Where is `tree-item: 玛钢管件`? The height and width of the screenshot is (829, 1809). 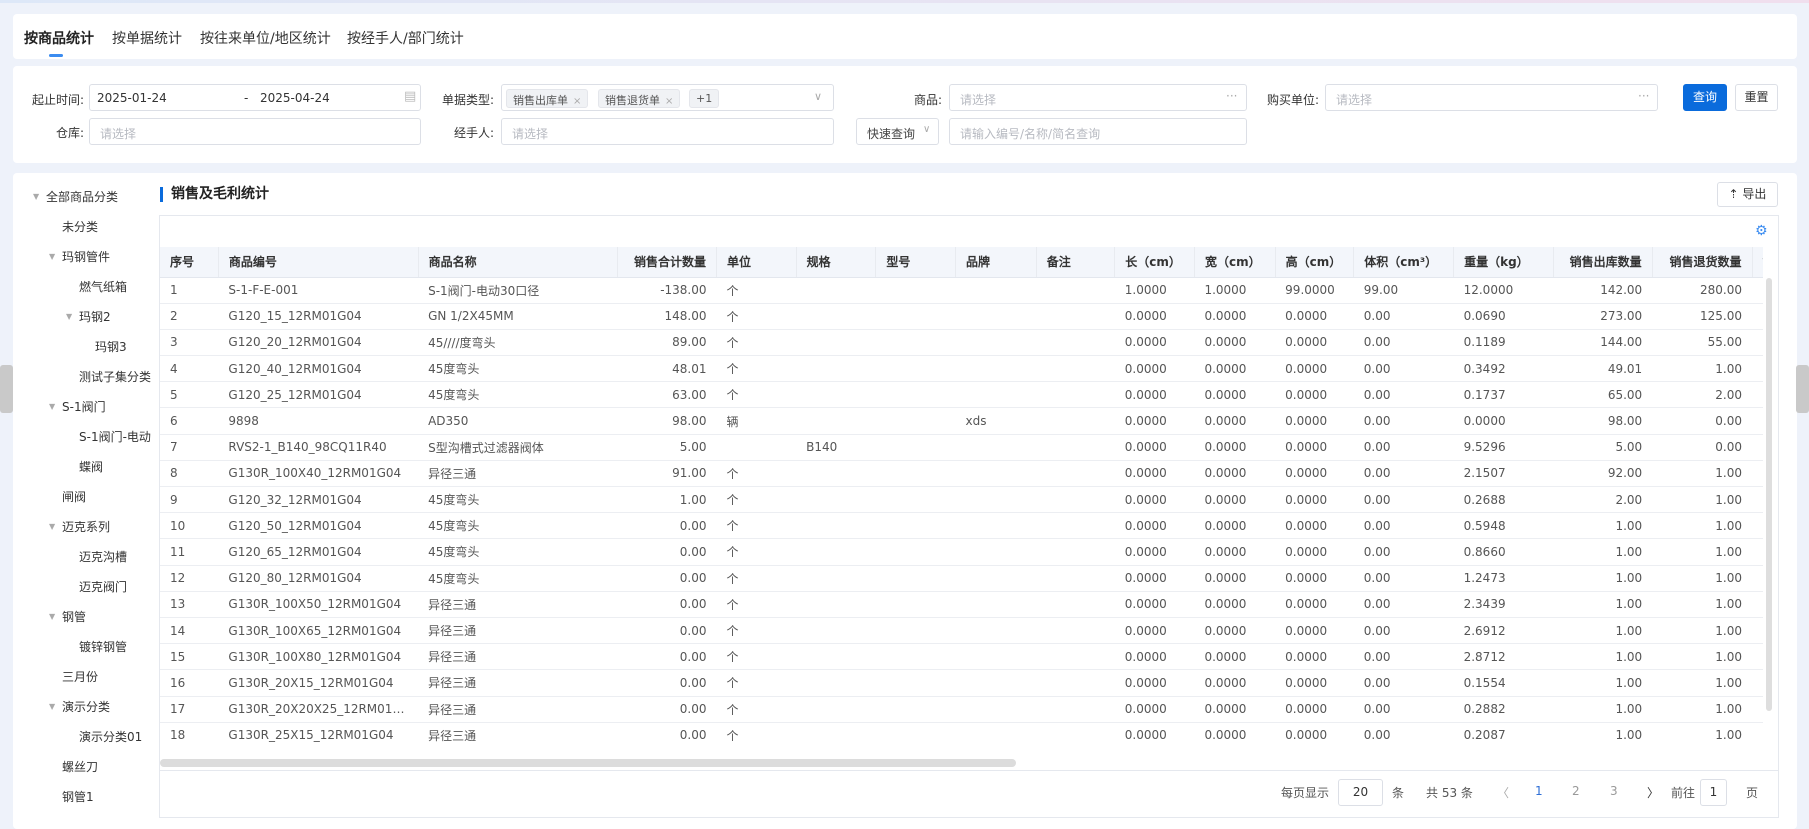 tree-item: 玛钢管件 is located at coordinates (86, 257).